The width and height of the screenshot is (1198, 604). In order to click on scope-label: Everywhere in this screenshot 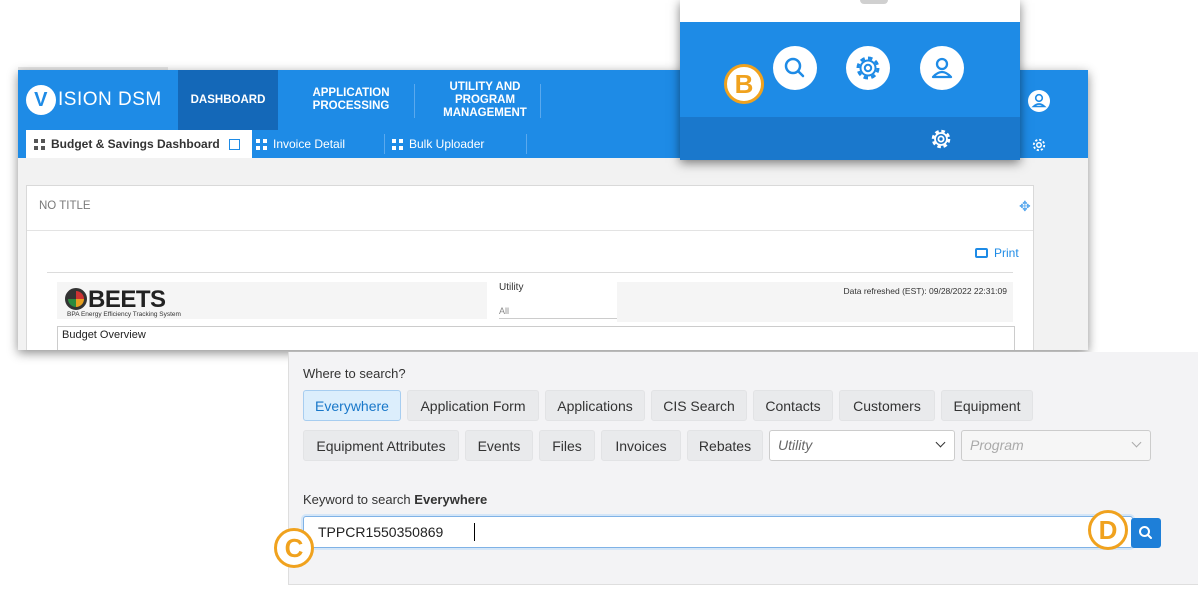, I will do `click(352, 405)`.